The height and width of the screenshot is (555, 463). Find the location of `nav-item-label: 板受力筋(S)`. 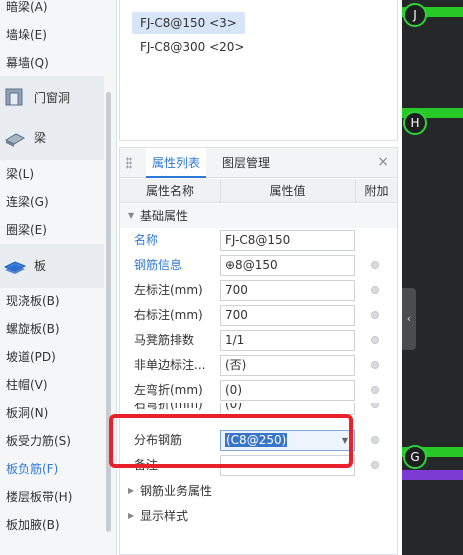

nav-item-label: 板受力筋(S) is located at coordinates (38, 441).